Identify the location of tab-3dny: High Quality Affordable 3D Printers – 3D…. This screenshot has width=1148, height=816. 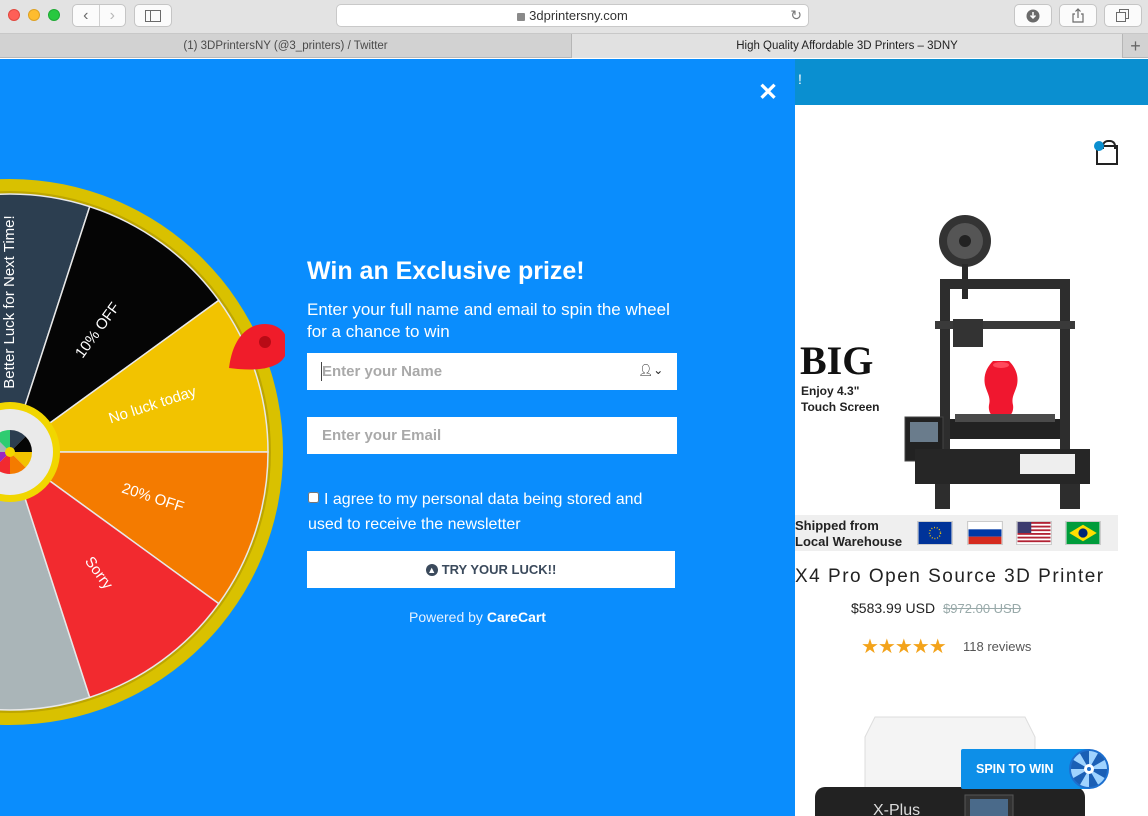
(847, 46).